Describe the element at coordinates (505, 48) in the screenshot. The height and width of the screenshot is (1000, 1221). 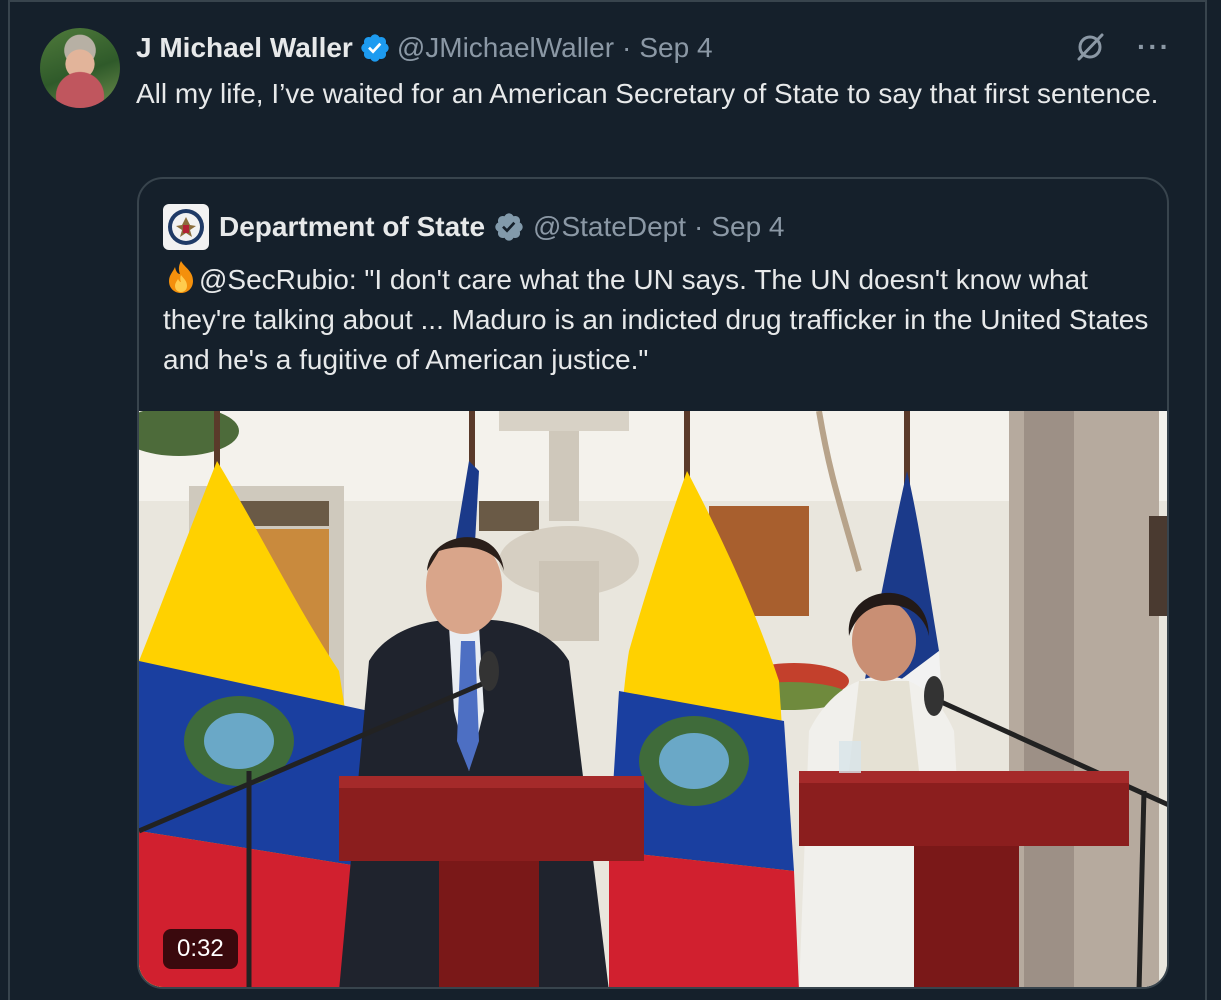
I see `author-handle: @JMichaelWaller` at that location.